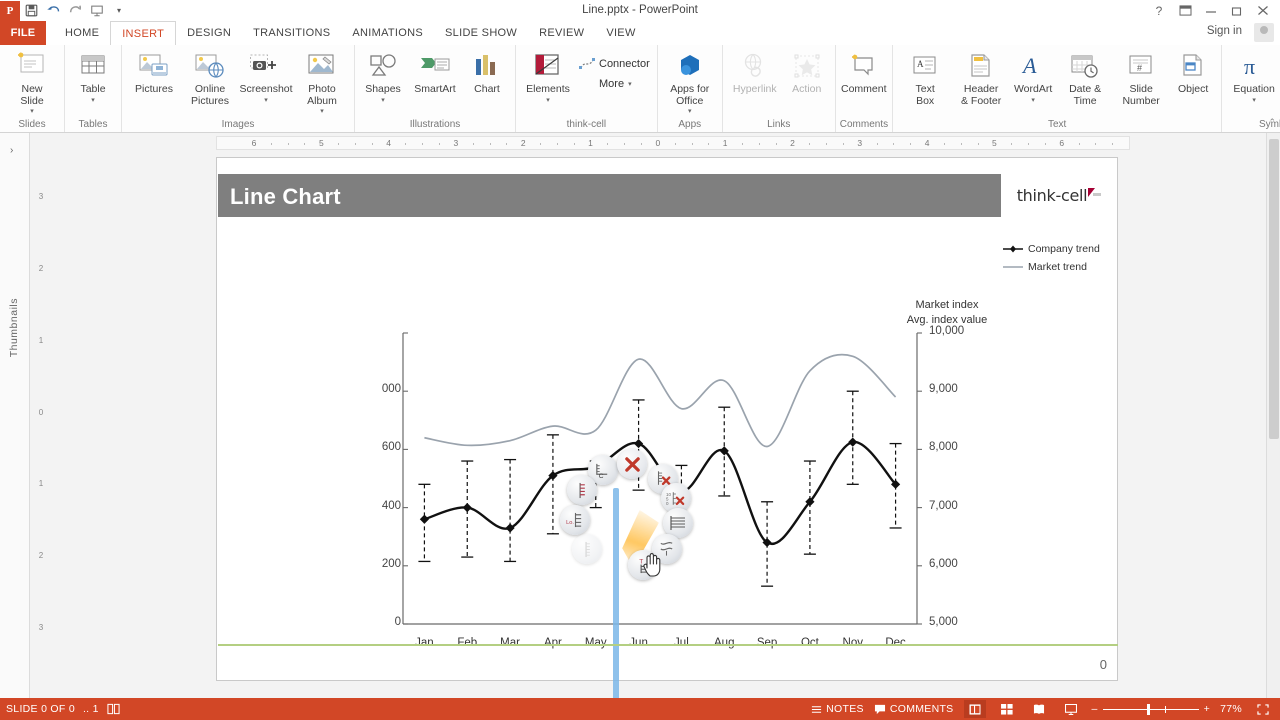 The image size is (1280, 720). I want to click on tick-marks-icon, so click(581, 490).